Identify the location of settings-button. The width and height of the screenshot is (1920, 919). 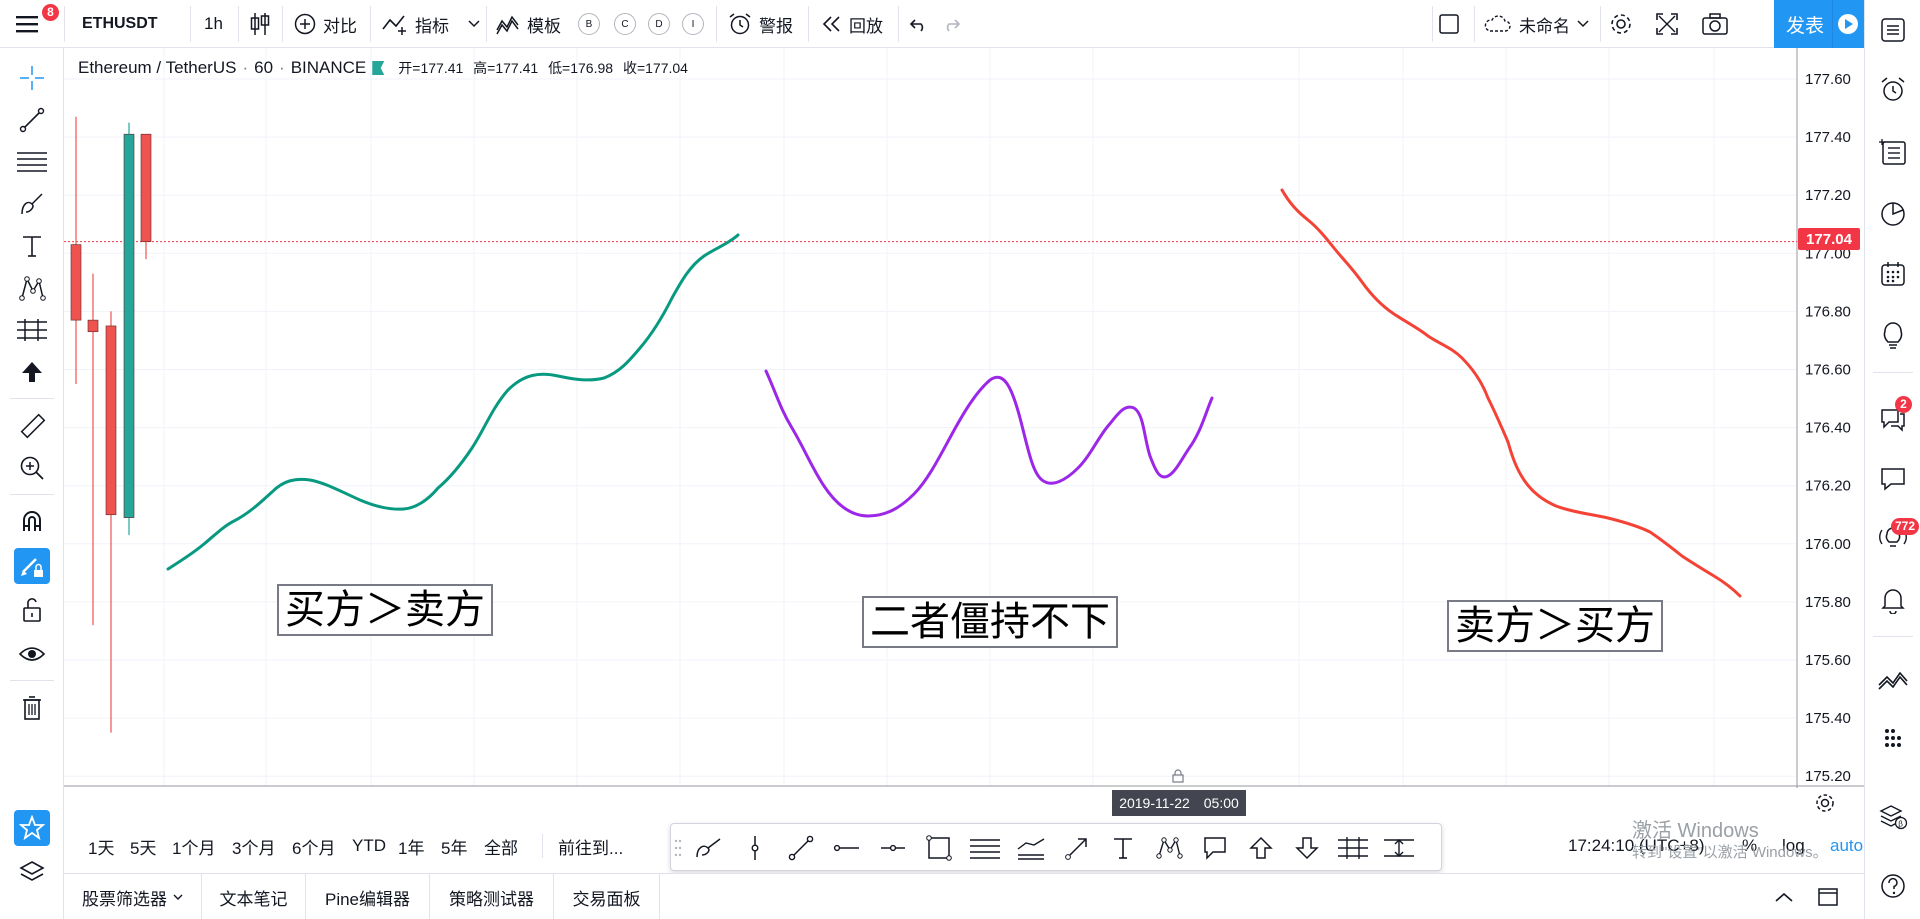
(1621, 24).